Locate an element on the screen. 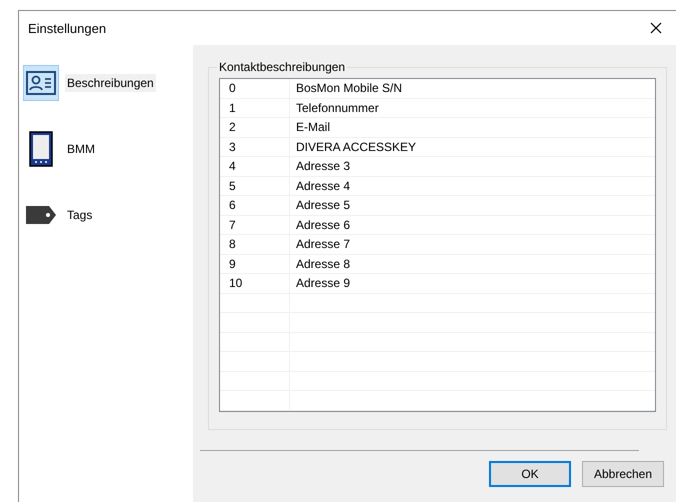  table-cell: 5 is located at coordinates (255, 185).